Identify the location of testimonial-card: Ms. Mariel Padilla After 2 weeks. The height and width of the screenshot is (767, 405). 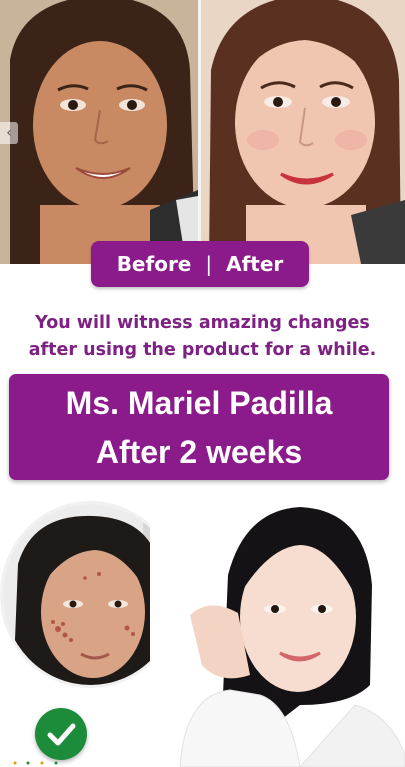
(199, 427).